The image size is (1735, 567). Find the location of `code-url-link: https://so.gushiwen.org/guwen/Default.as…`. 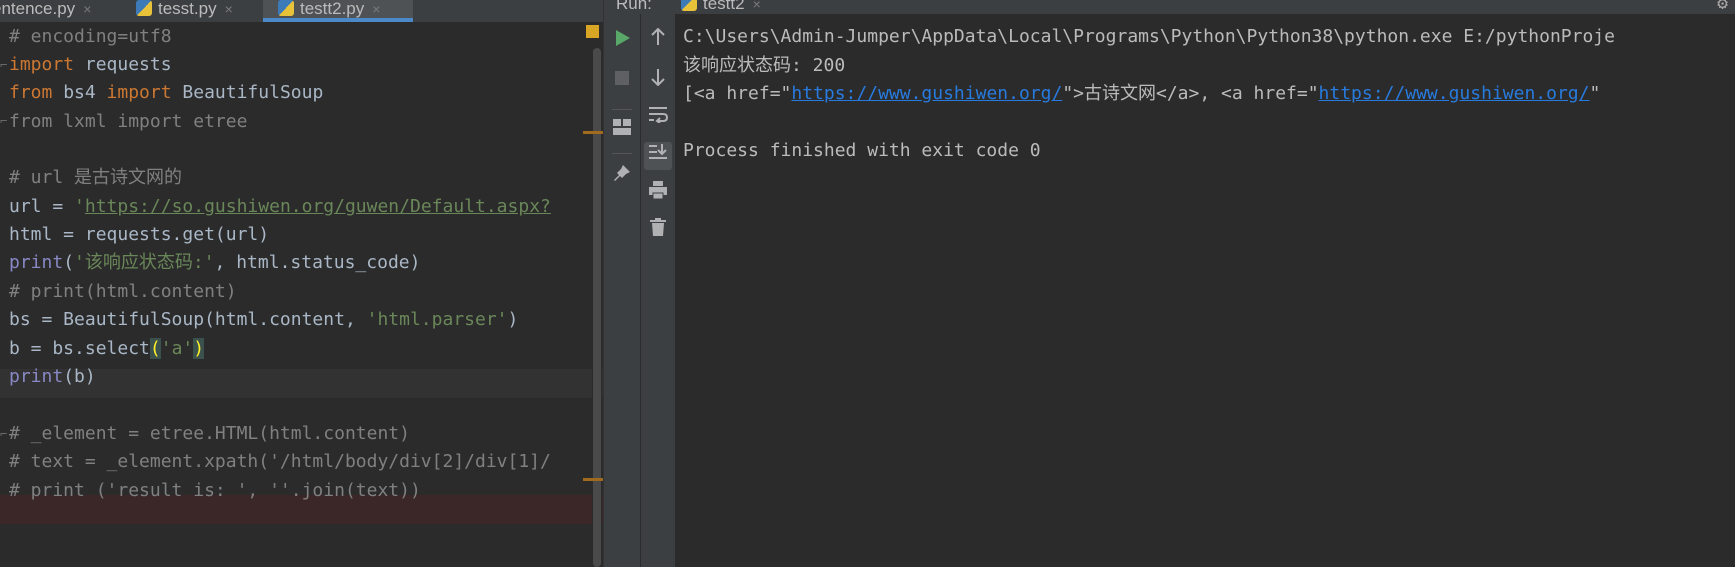

code-url-link: https://so.gushiwen.org/guwen/Default.as… is located at coordinates (318, 206).